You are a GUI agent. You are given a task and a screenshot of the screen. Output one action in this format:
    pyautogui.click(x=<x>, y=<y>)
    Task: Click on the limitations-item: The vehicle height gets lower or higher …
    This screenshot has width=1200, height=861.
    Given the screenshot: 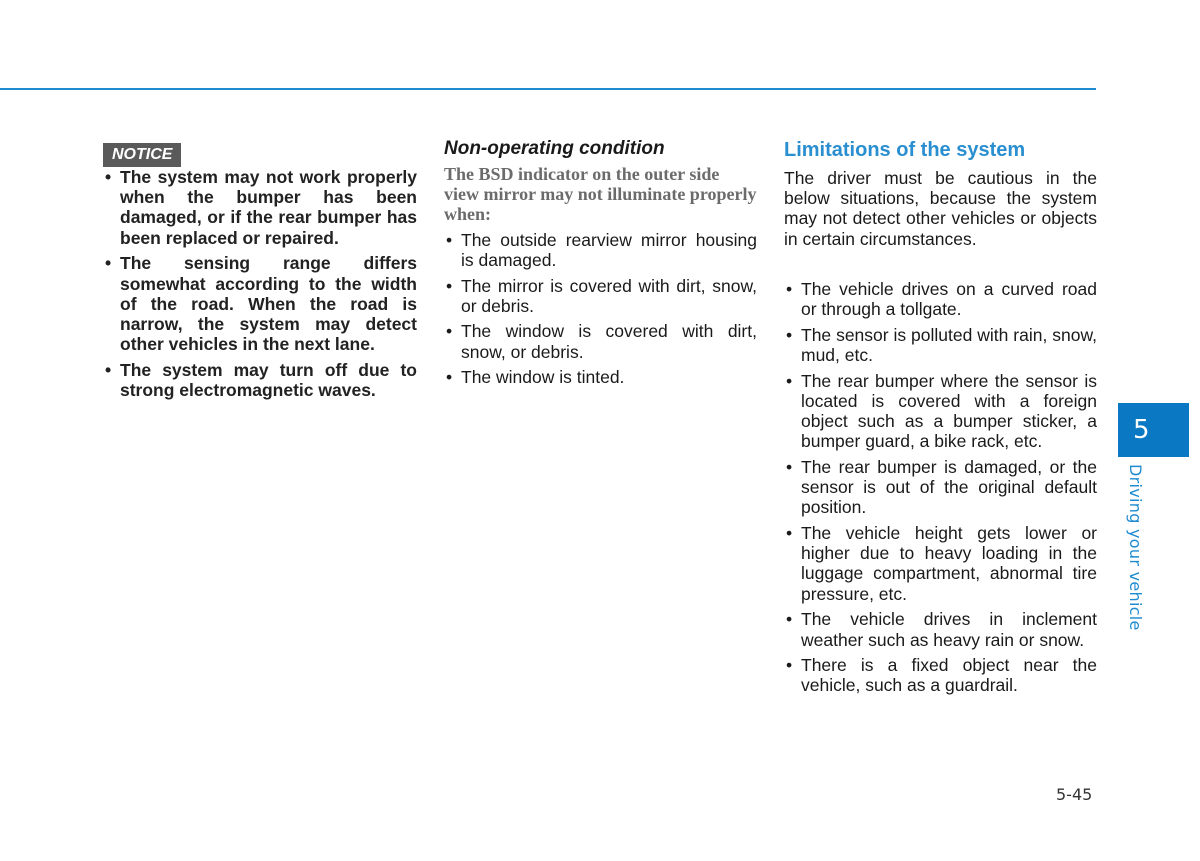 What is the action you would take?
    pyautogui.click(x=940, y=563)
    